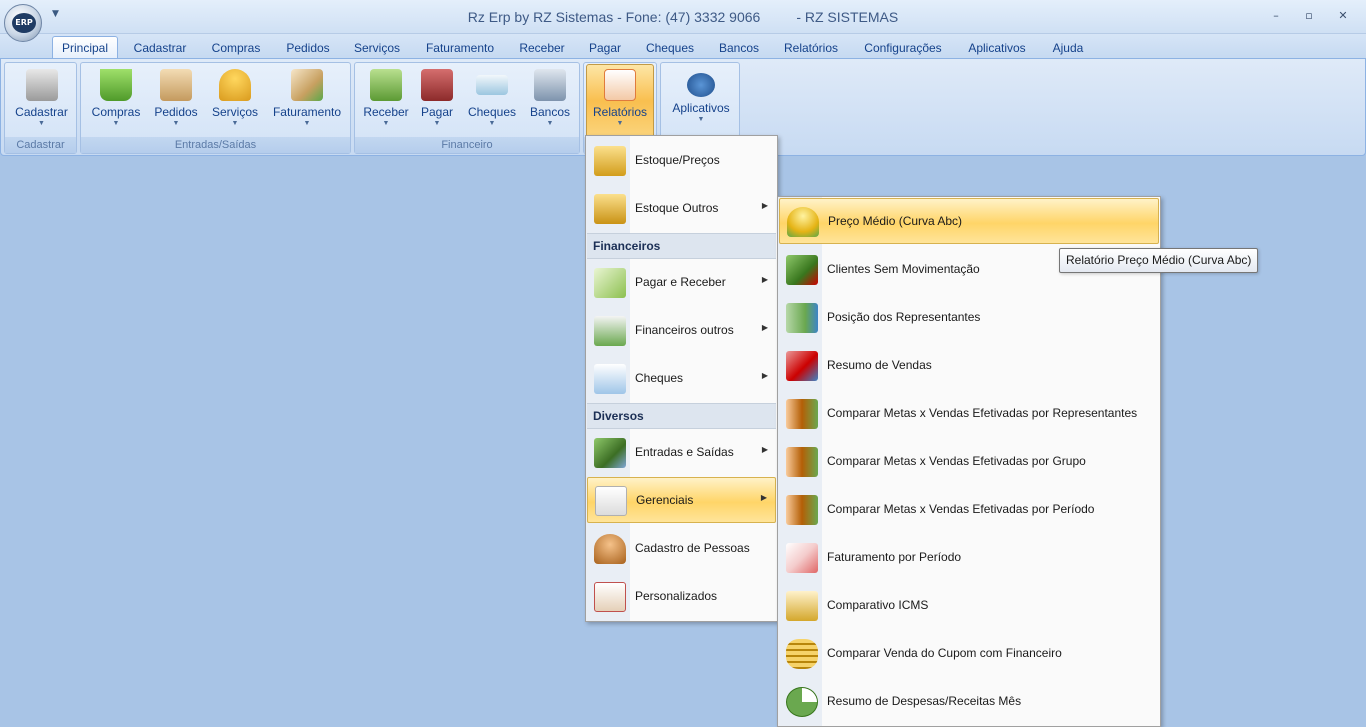 The width and height of the screenshot is (1366, 727). Describe the element at coordinates (1159, 260) in the screenshot. I see `tooltip: Relatório Preço Médio (Curva Abc)` at that location.